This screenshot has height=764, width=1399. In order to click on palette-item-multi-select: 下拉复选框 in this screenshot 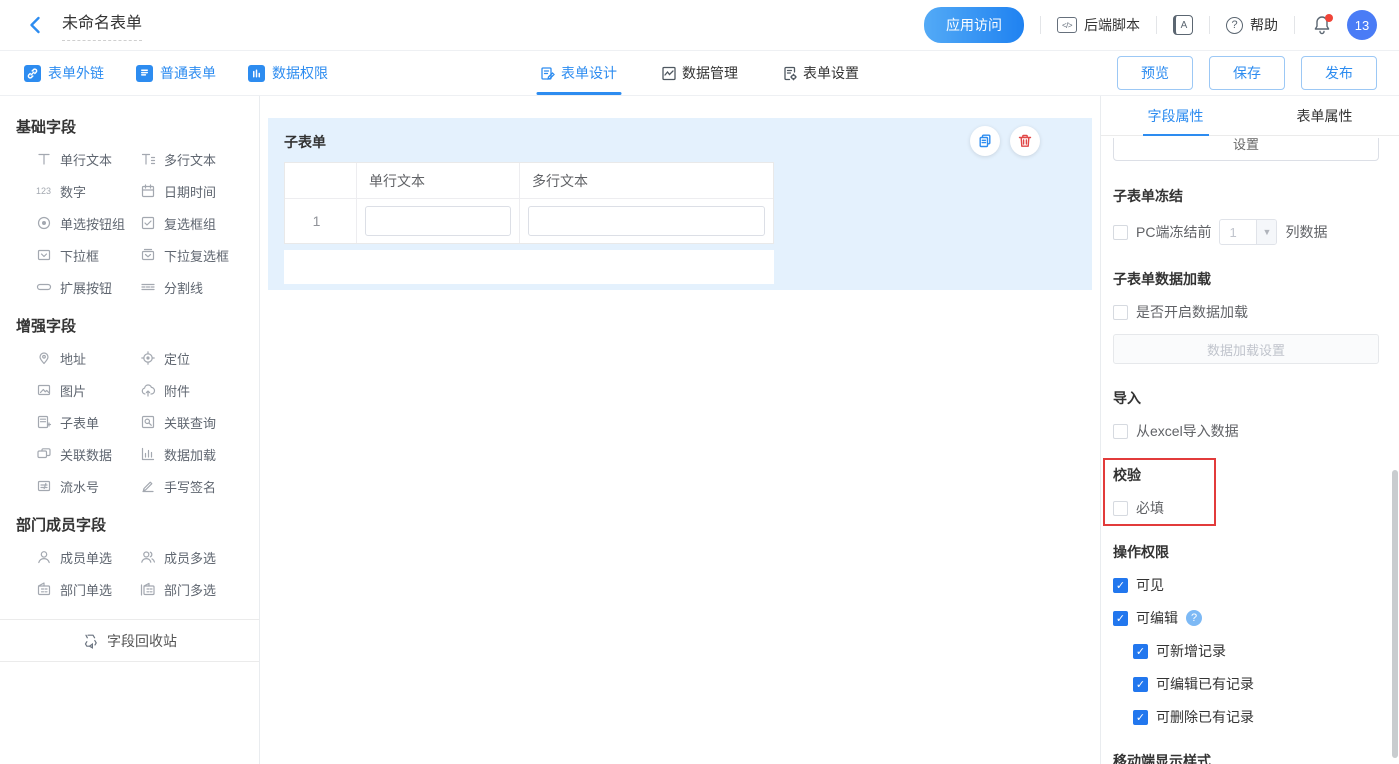, I will do `click(199, 255)`.